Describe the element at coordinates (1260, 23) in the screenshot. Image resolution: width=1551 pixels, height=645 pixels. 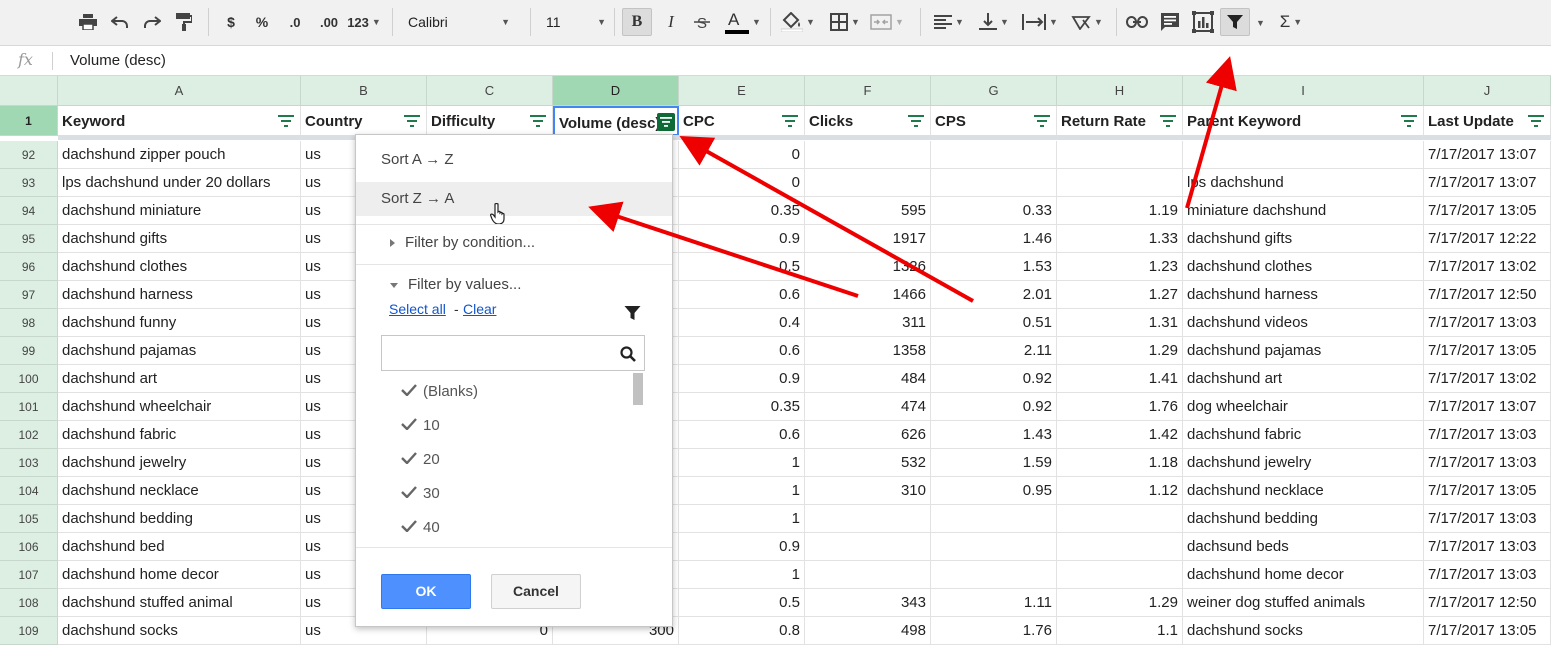
I see `chevron-down-icon: ▼` at that location.